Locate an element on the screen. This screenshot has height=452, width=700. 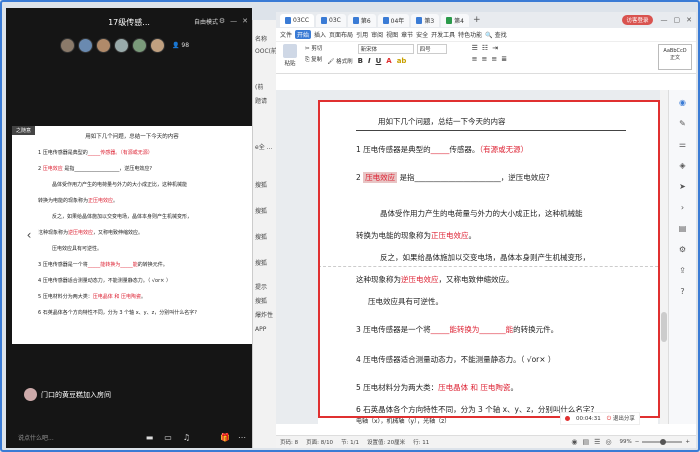
justify-icon: ≣ is located at coordinates (504, 59).